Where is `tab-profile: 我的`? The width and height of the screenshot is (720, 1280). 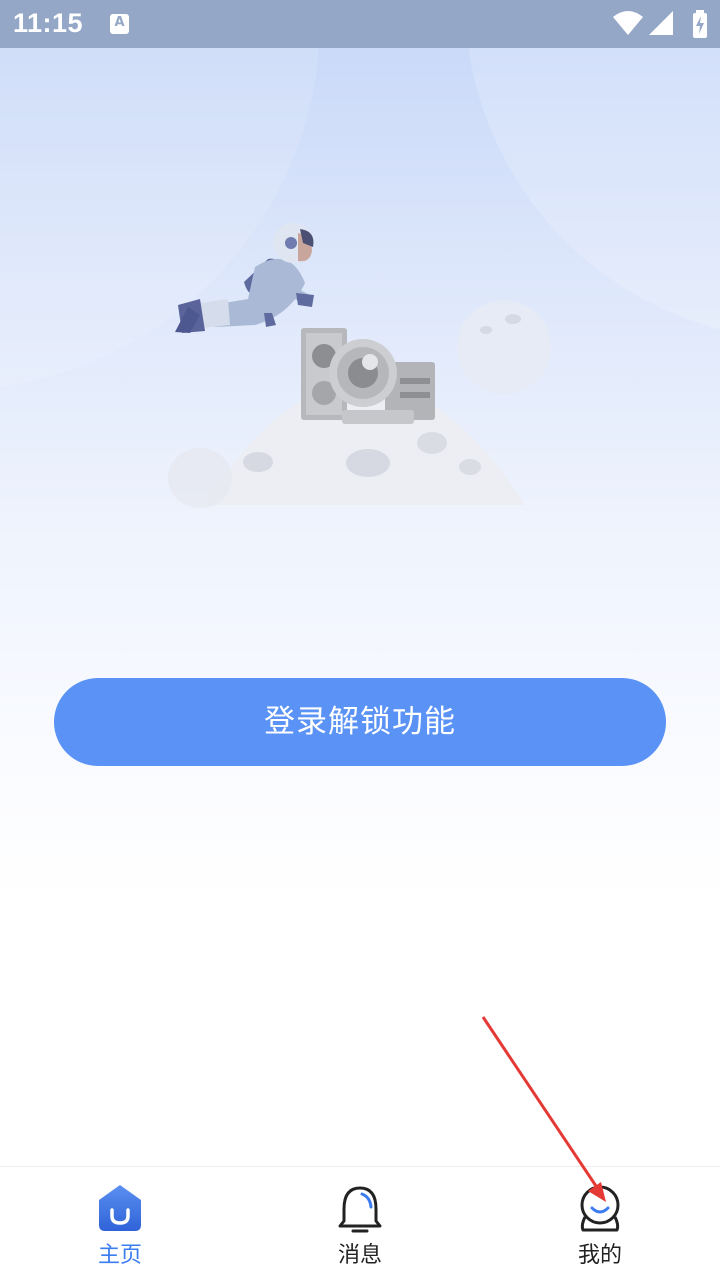
tab-profile: 我的 is located at coordinates (600, 1223).